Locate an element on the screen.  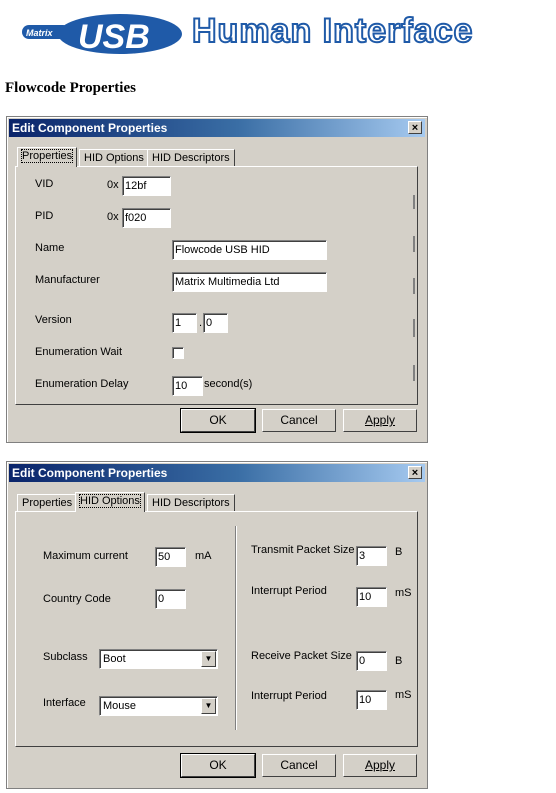
enumeration-wait-label: Enumeration Wait is located at coordinates (79, 352).